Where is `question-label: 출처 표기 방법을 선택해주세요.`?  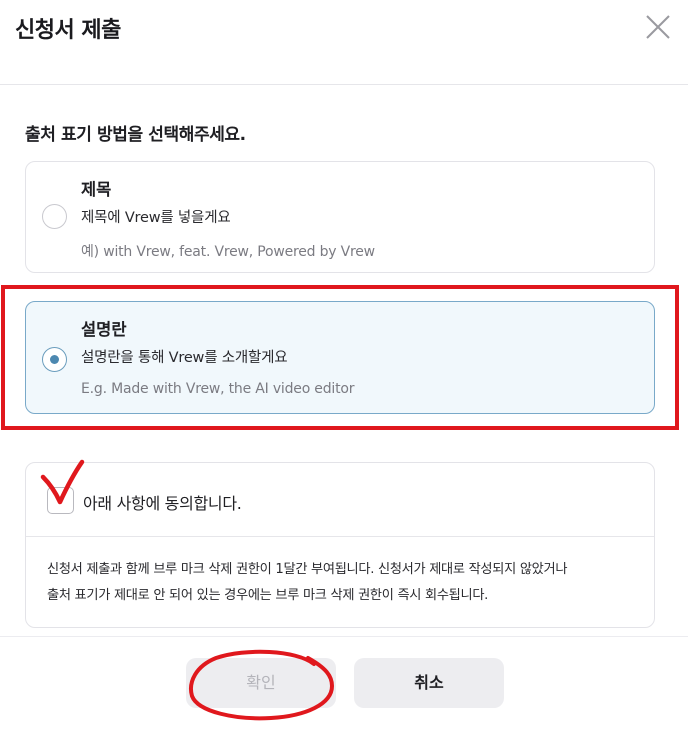 question-label: 출처 표기 방법을 선택해주세요. is located at coordinates (135, 135).